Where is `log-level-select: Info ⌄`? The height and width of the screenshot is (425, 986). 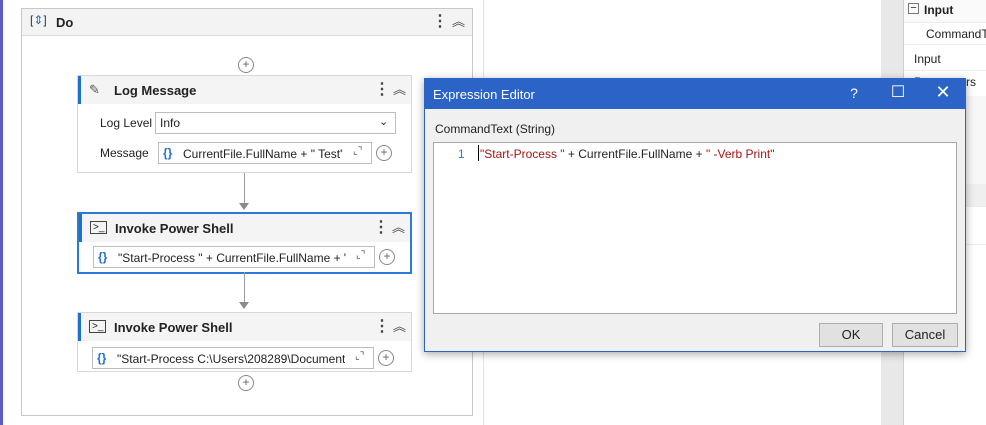 log-level-select: Info ⌄ is located at coordinates (275, 123).